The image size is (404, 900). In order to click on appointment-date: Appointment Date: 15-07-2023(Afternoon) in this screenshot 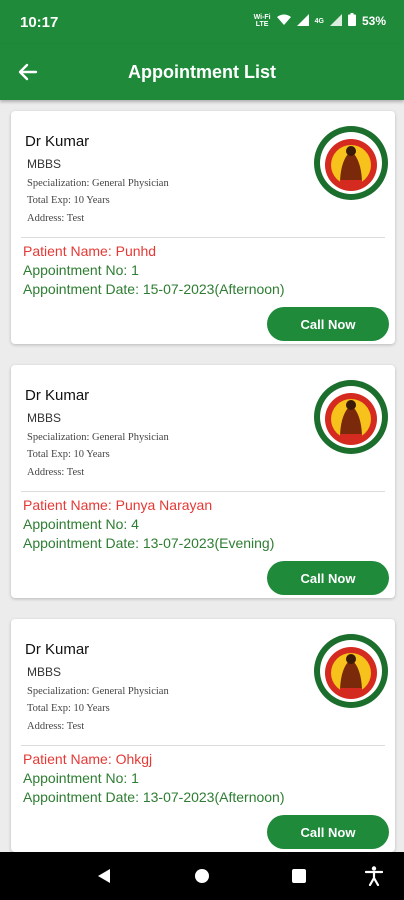, I will do `click(154, 289)`.